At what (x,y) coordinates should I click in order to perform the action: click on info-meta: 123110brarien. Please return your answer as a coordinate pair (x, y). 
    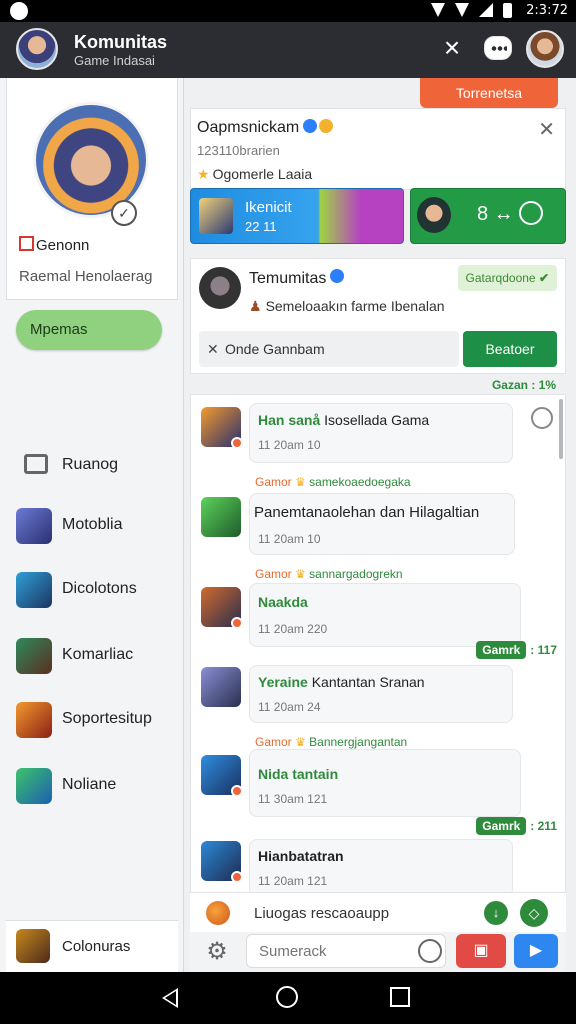
    Looking at the image, I should click on (238, 150).